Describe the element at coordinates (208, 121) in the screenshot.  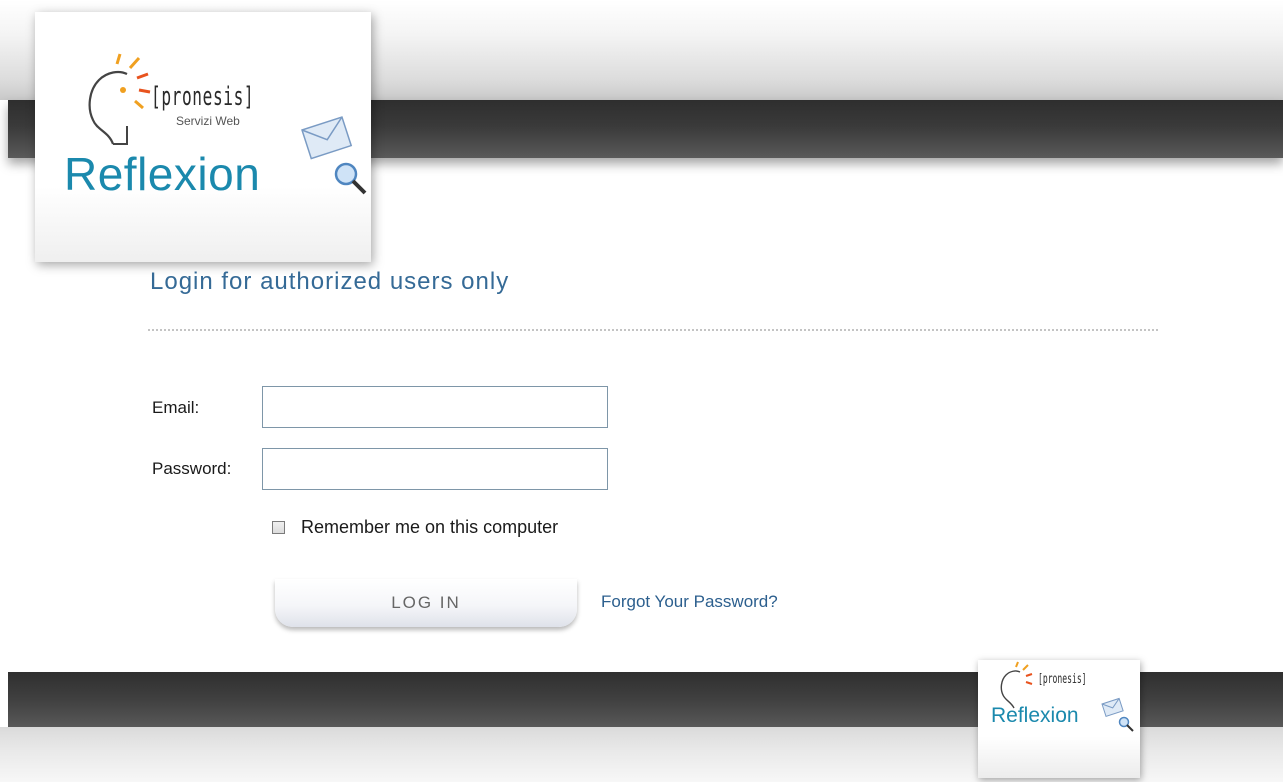
I see `logo-tagline: Servizi Web` at that location.